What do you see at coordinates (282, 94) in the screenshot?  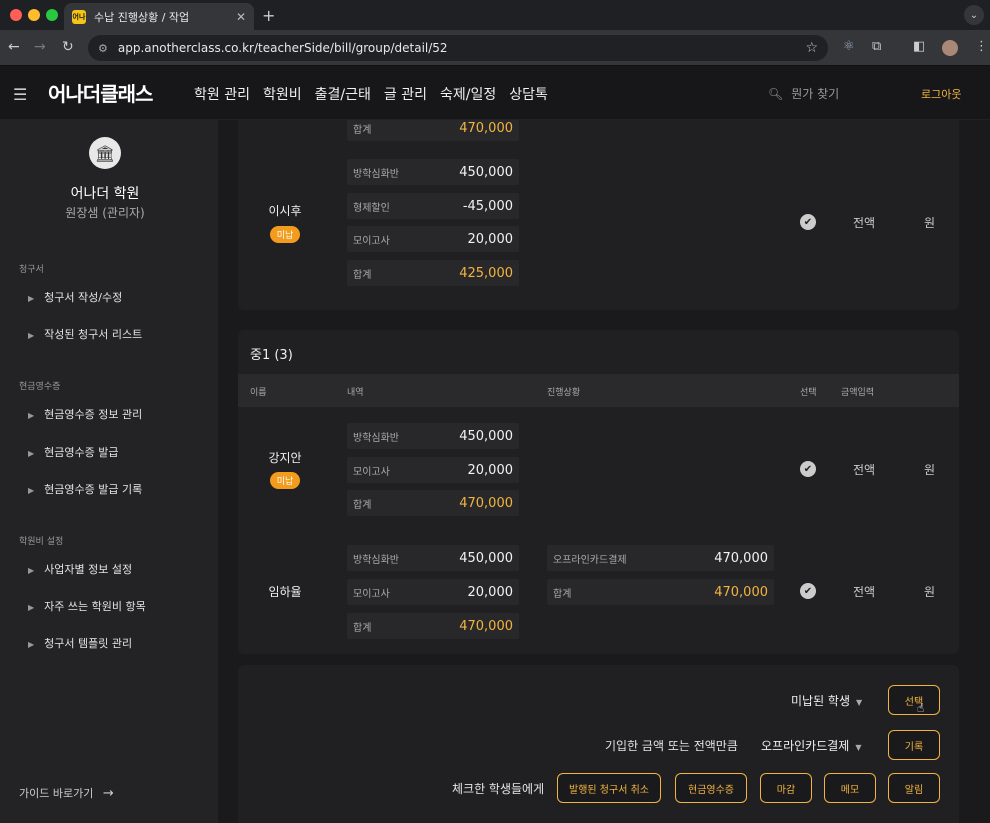 I see `menu-item-tuition: 학원비` at bounding box center [282, 94].